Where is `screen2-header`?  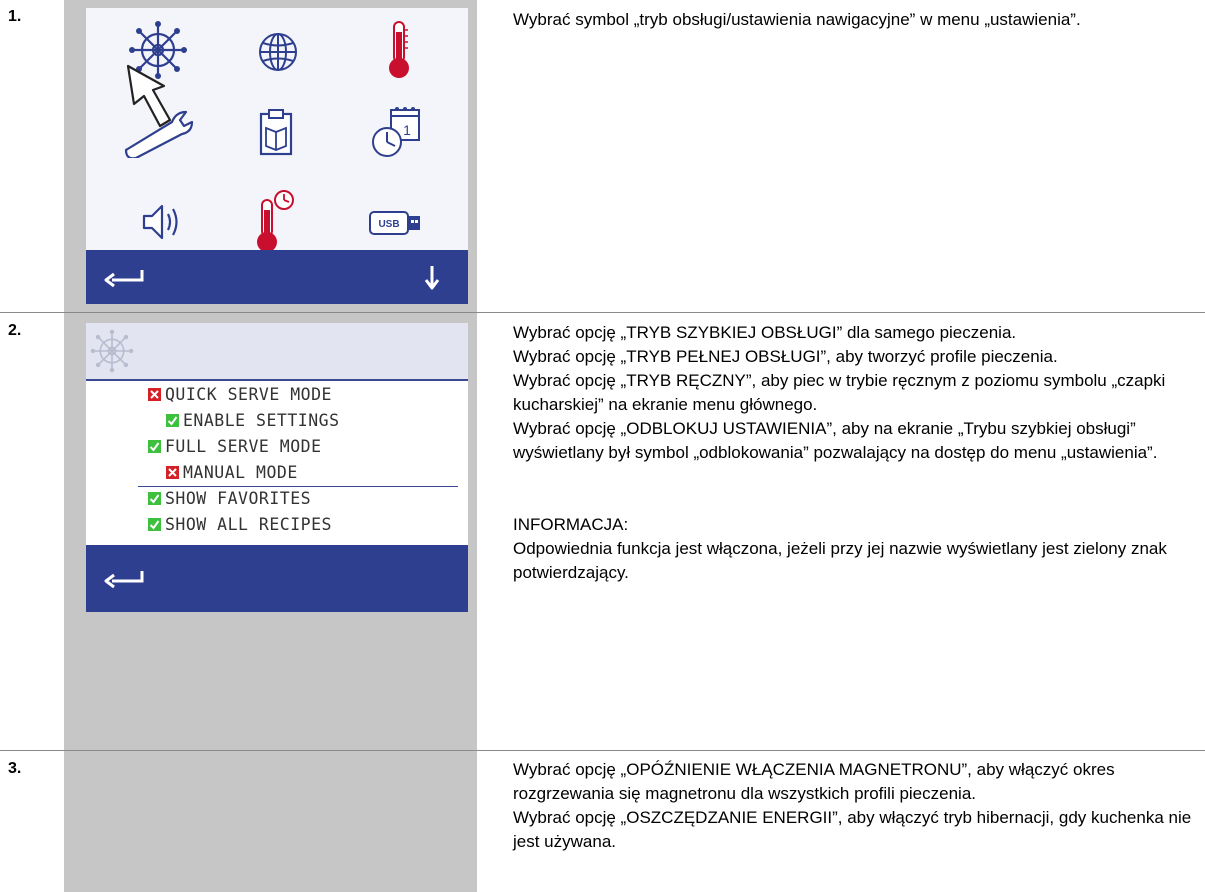
screen2-header is located at coordinates (277, 352).